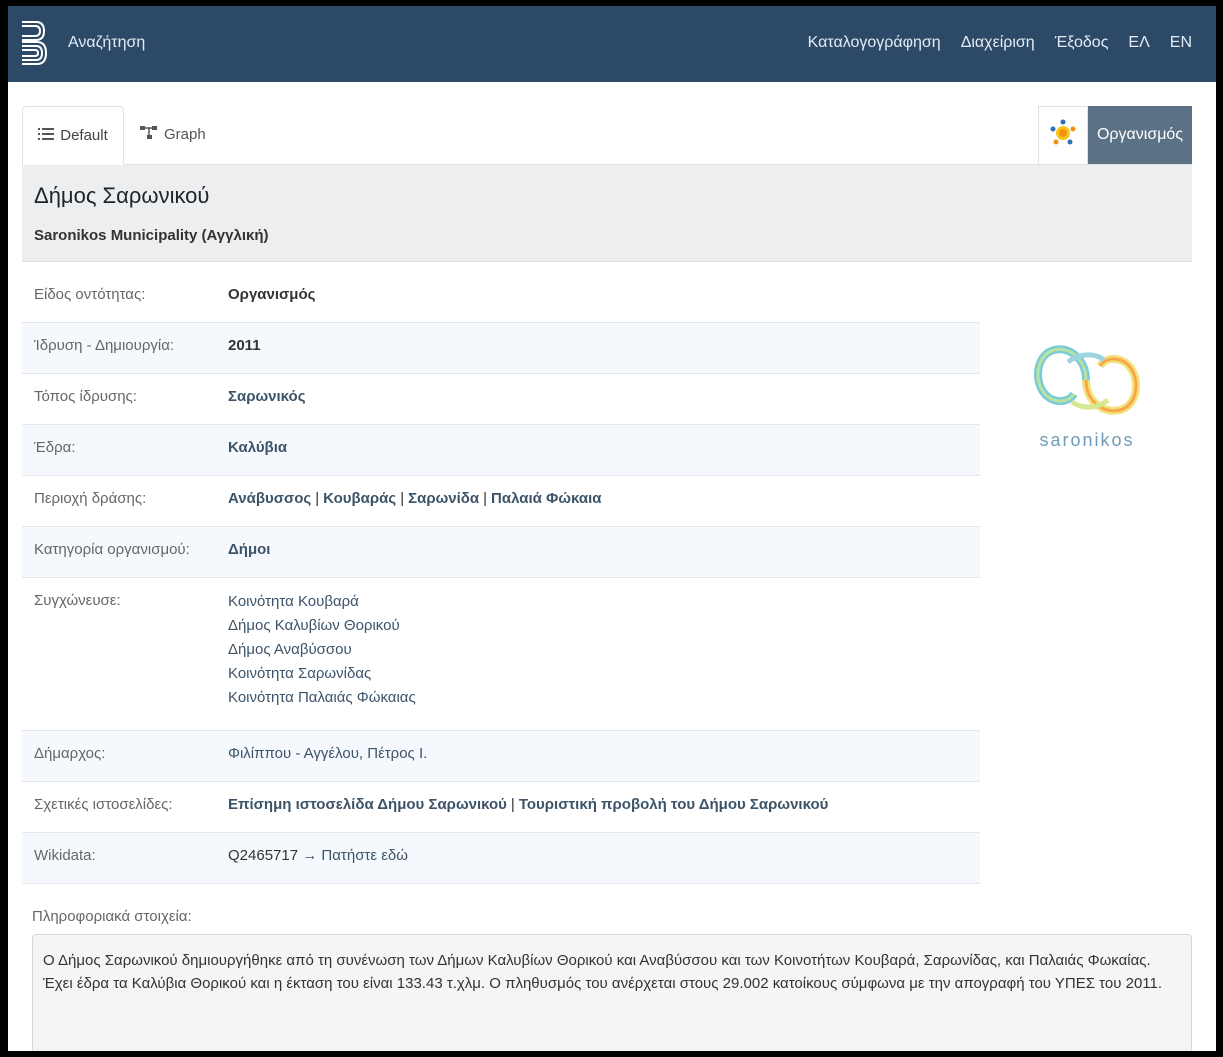 The width and height of the screenshot is (1223, 1057). I want to click on property-label: Σχετικές ιστοσελίδες:, so click(103, 804).